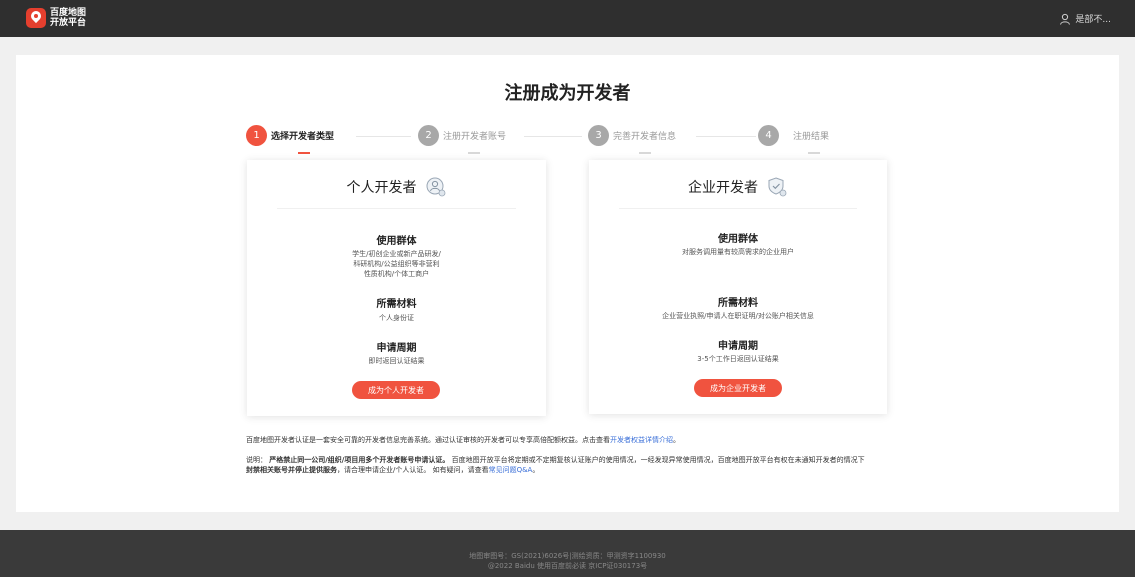 This screenshot has height=577, width=1135. Describe the element at coordinates (811, 137) in the screenshot. I see `step-label: 注册结果` at that location.